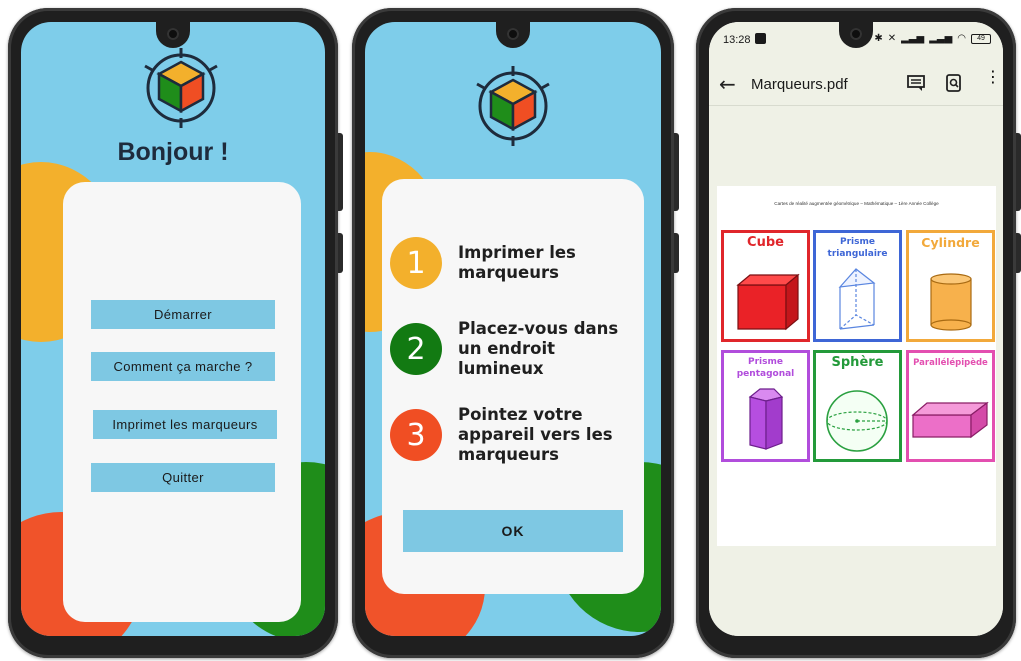  I want to click on parallelepiped-shape-icon, so click(950, 420).